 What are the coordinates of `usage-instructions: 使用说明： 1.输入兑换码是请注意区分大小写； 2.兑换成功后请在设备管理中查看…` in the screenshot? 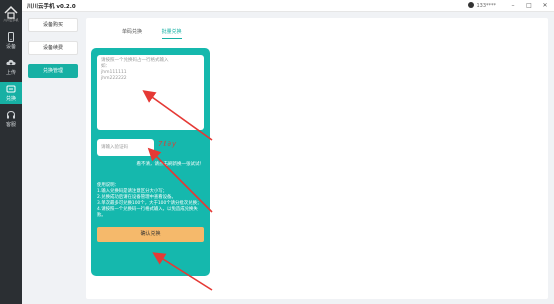 It's located at (149, 200).